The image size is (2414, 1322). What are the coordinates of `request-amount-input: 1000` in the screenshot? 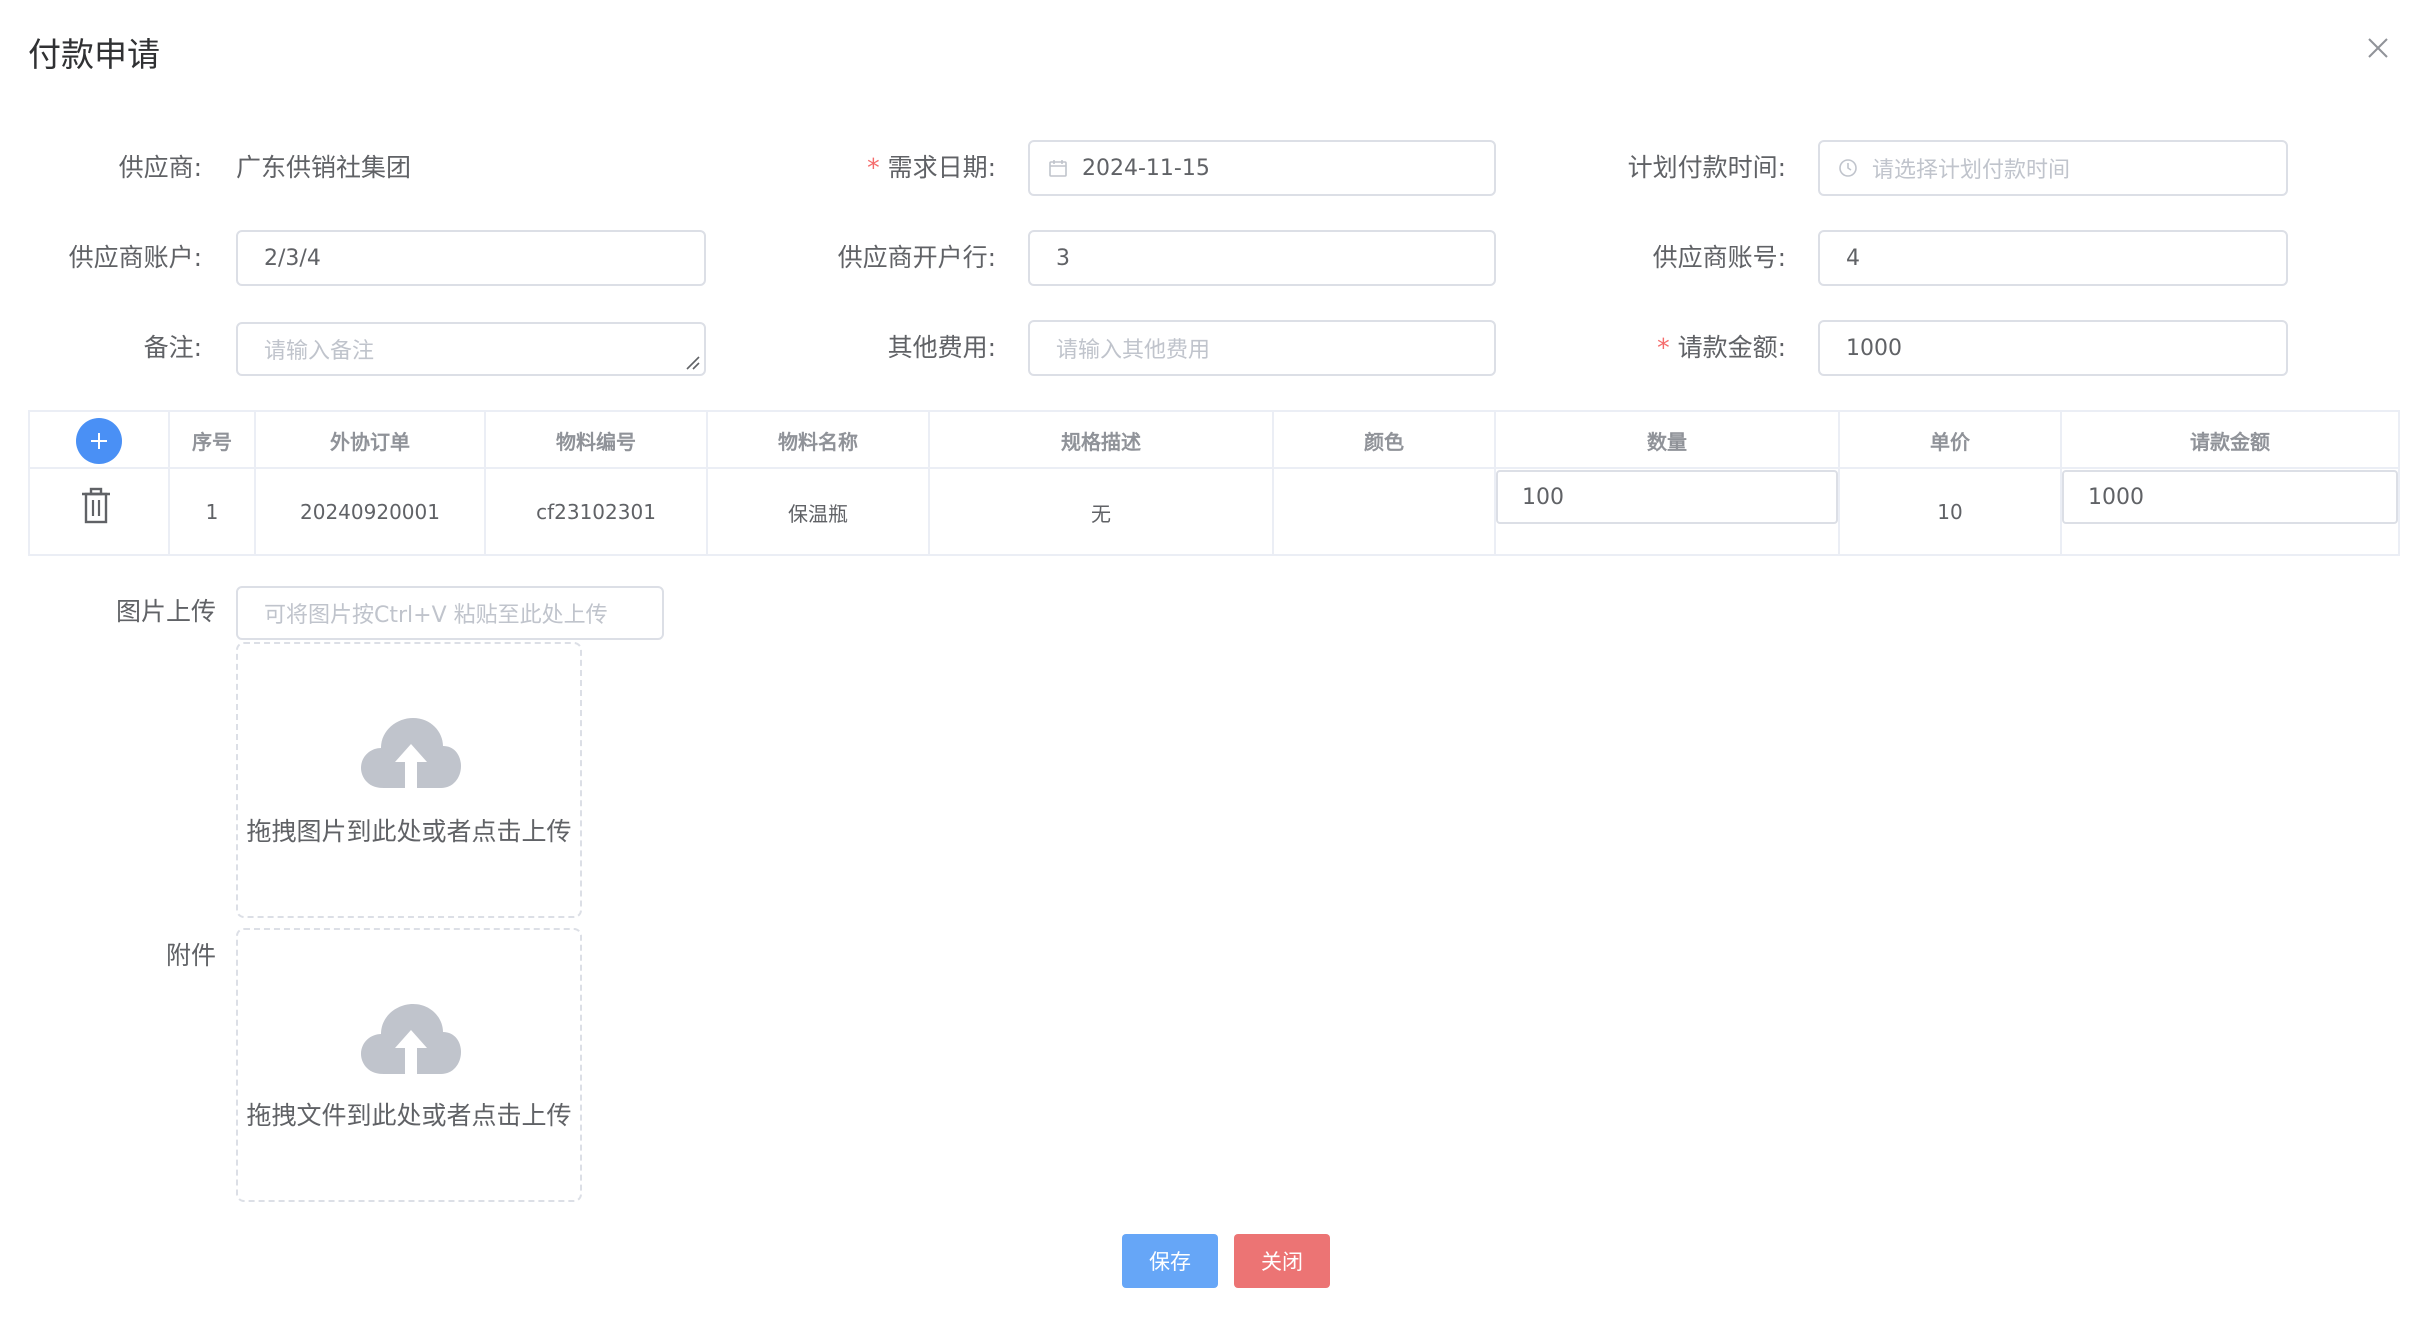 It's located at (2053, 348).